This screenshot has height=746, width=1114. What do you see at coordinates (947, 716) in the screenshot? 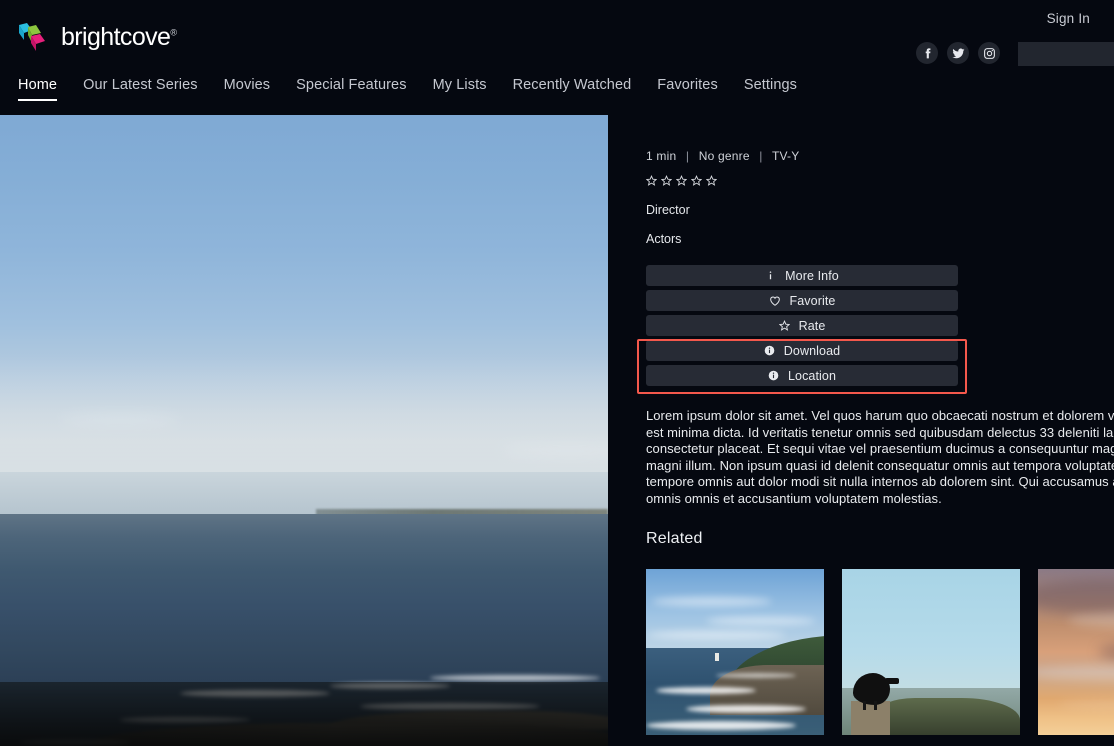
I see `thumb-headland` at bounding box center [947, 716].